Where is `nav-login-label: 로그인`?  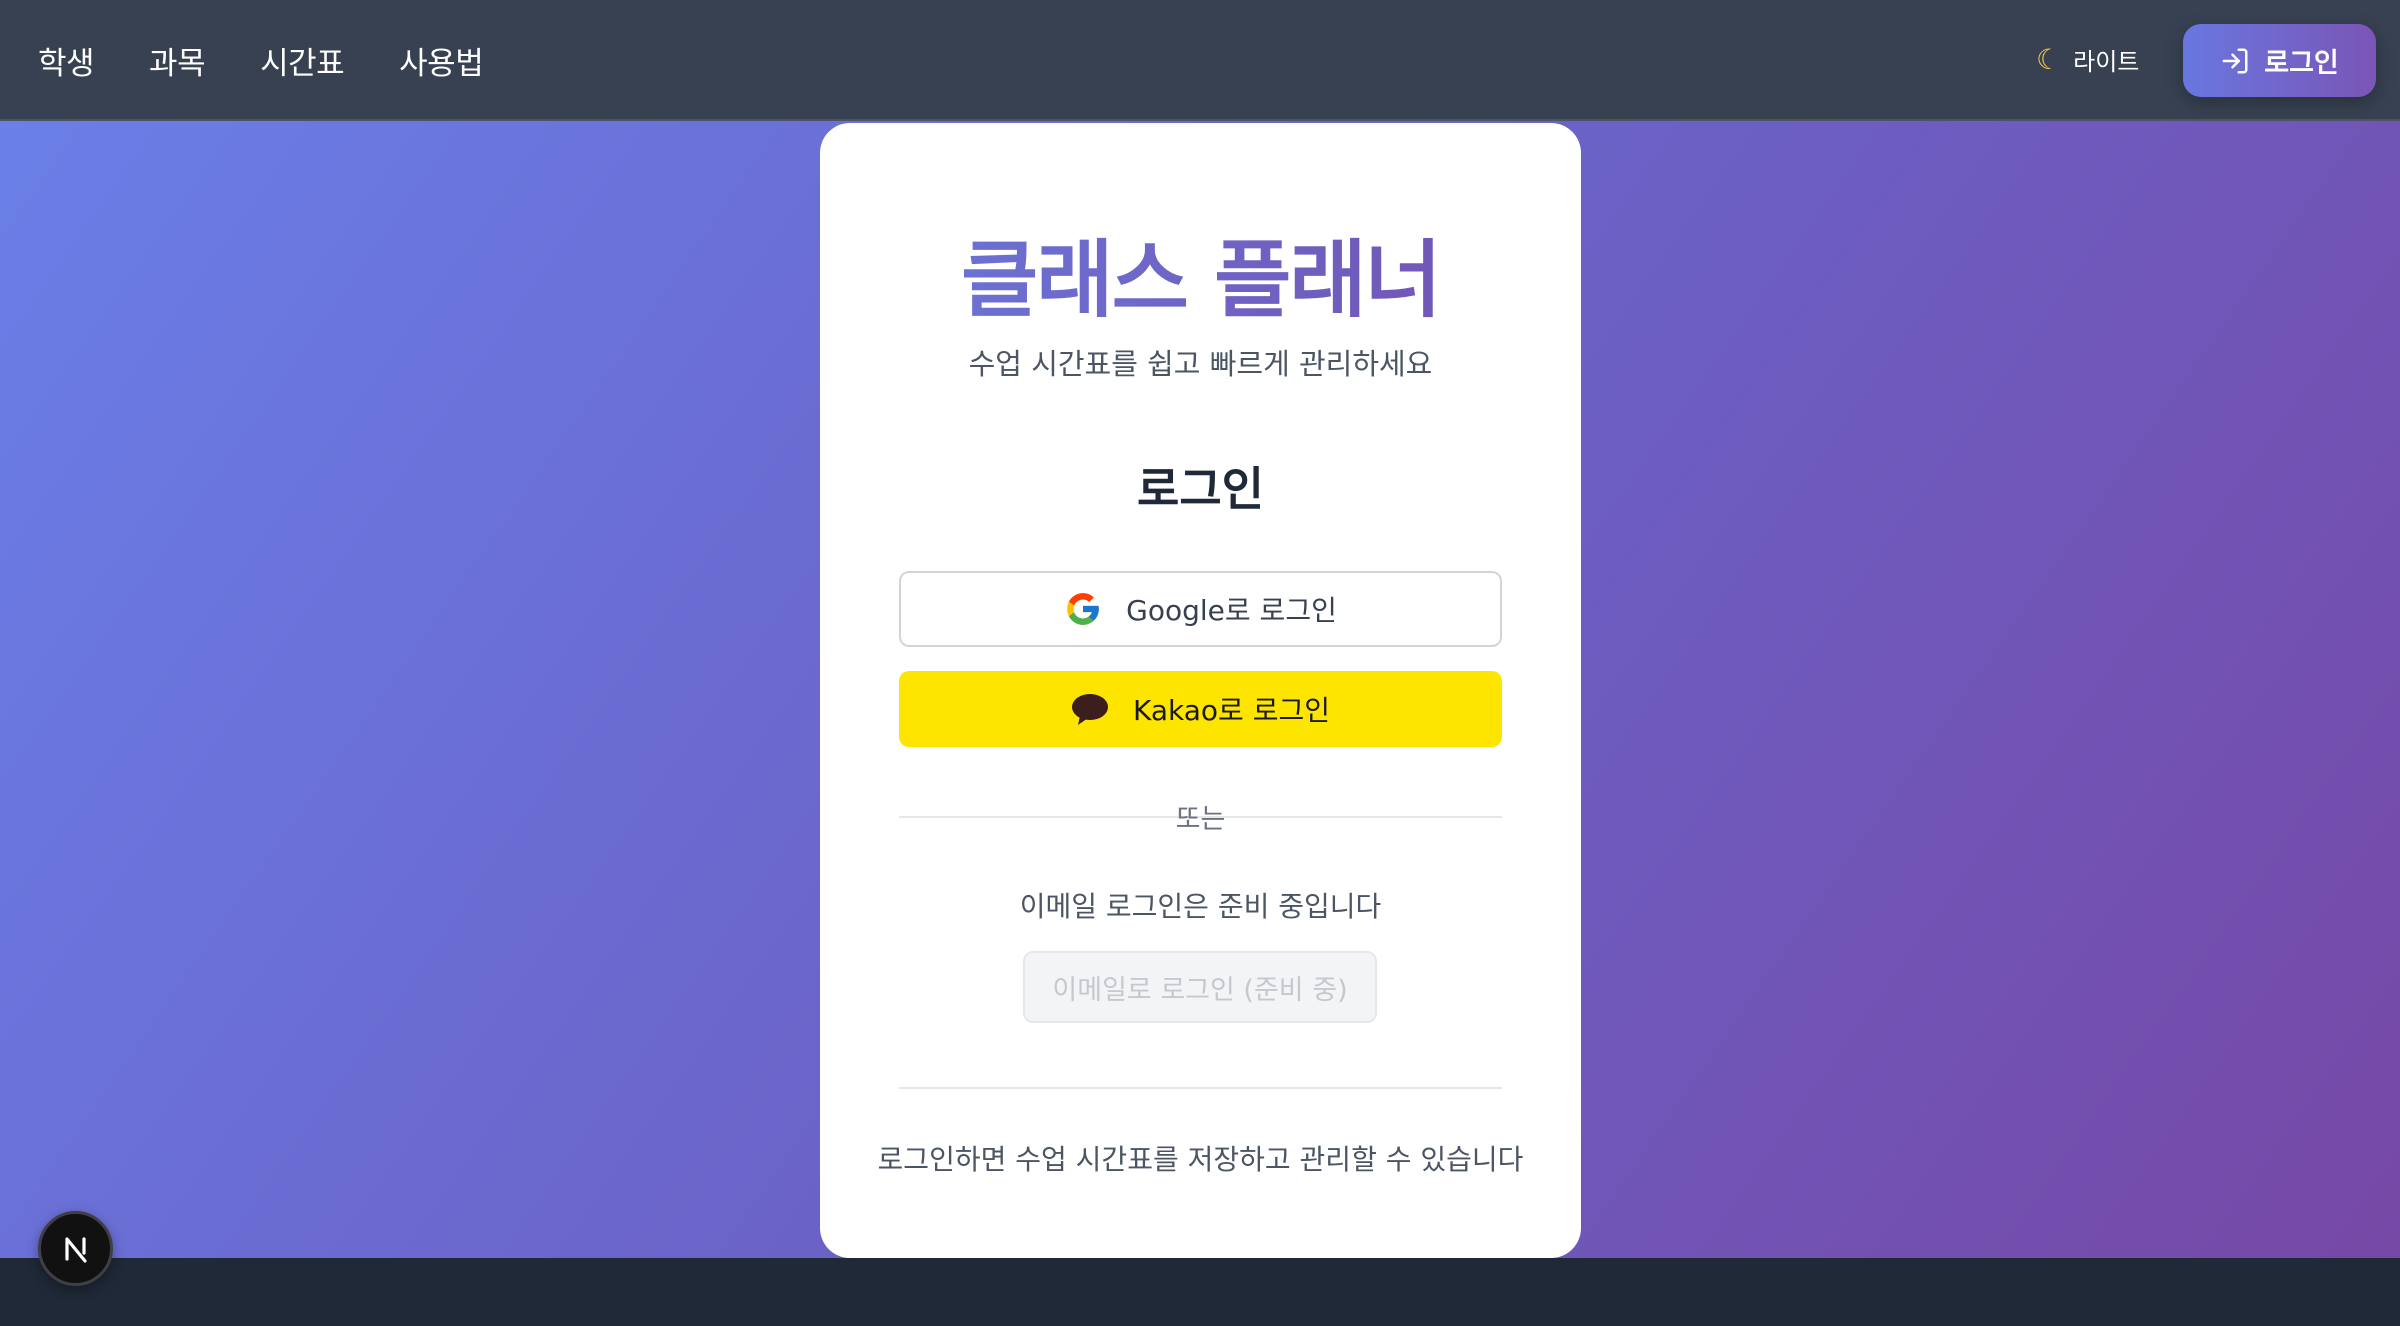 nav-login-label: 로그인 is located at coordinates (2301, 63).